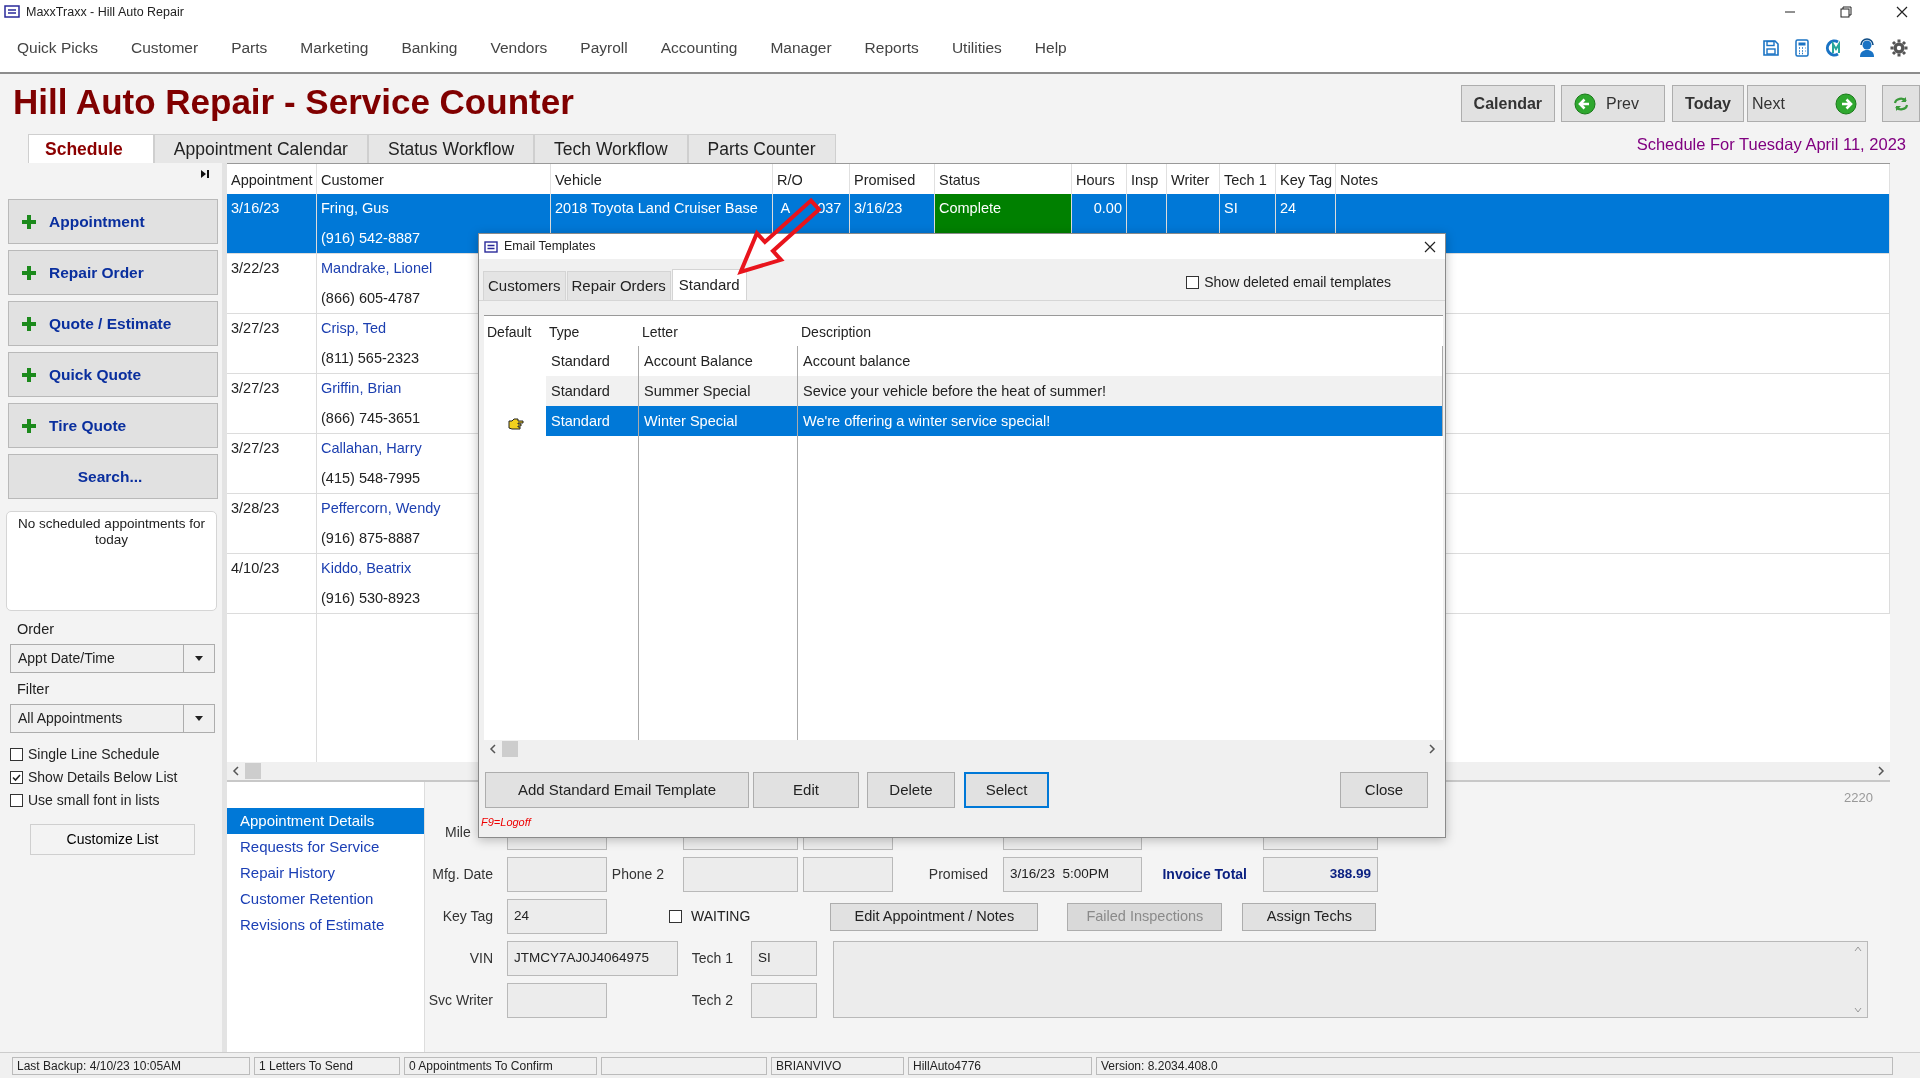 This screenshot has height=1078, width=1920. Describe the element at coordinates (325, 899) in the screenshot. I see `detail-tab: Customer Retention` at that location.